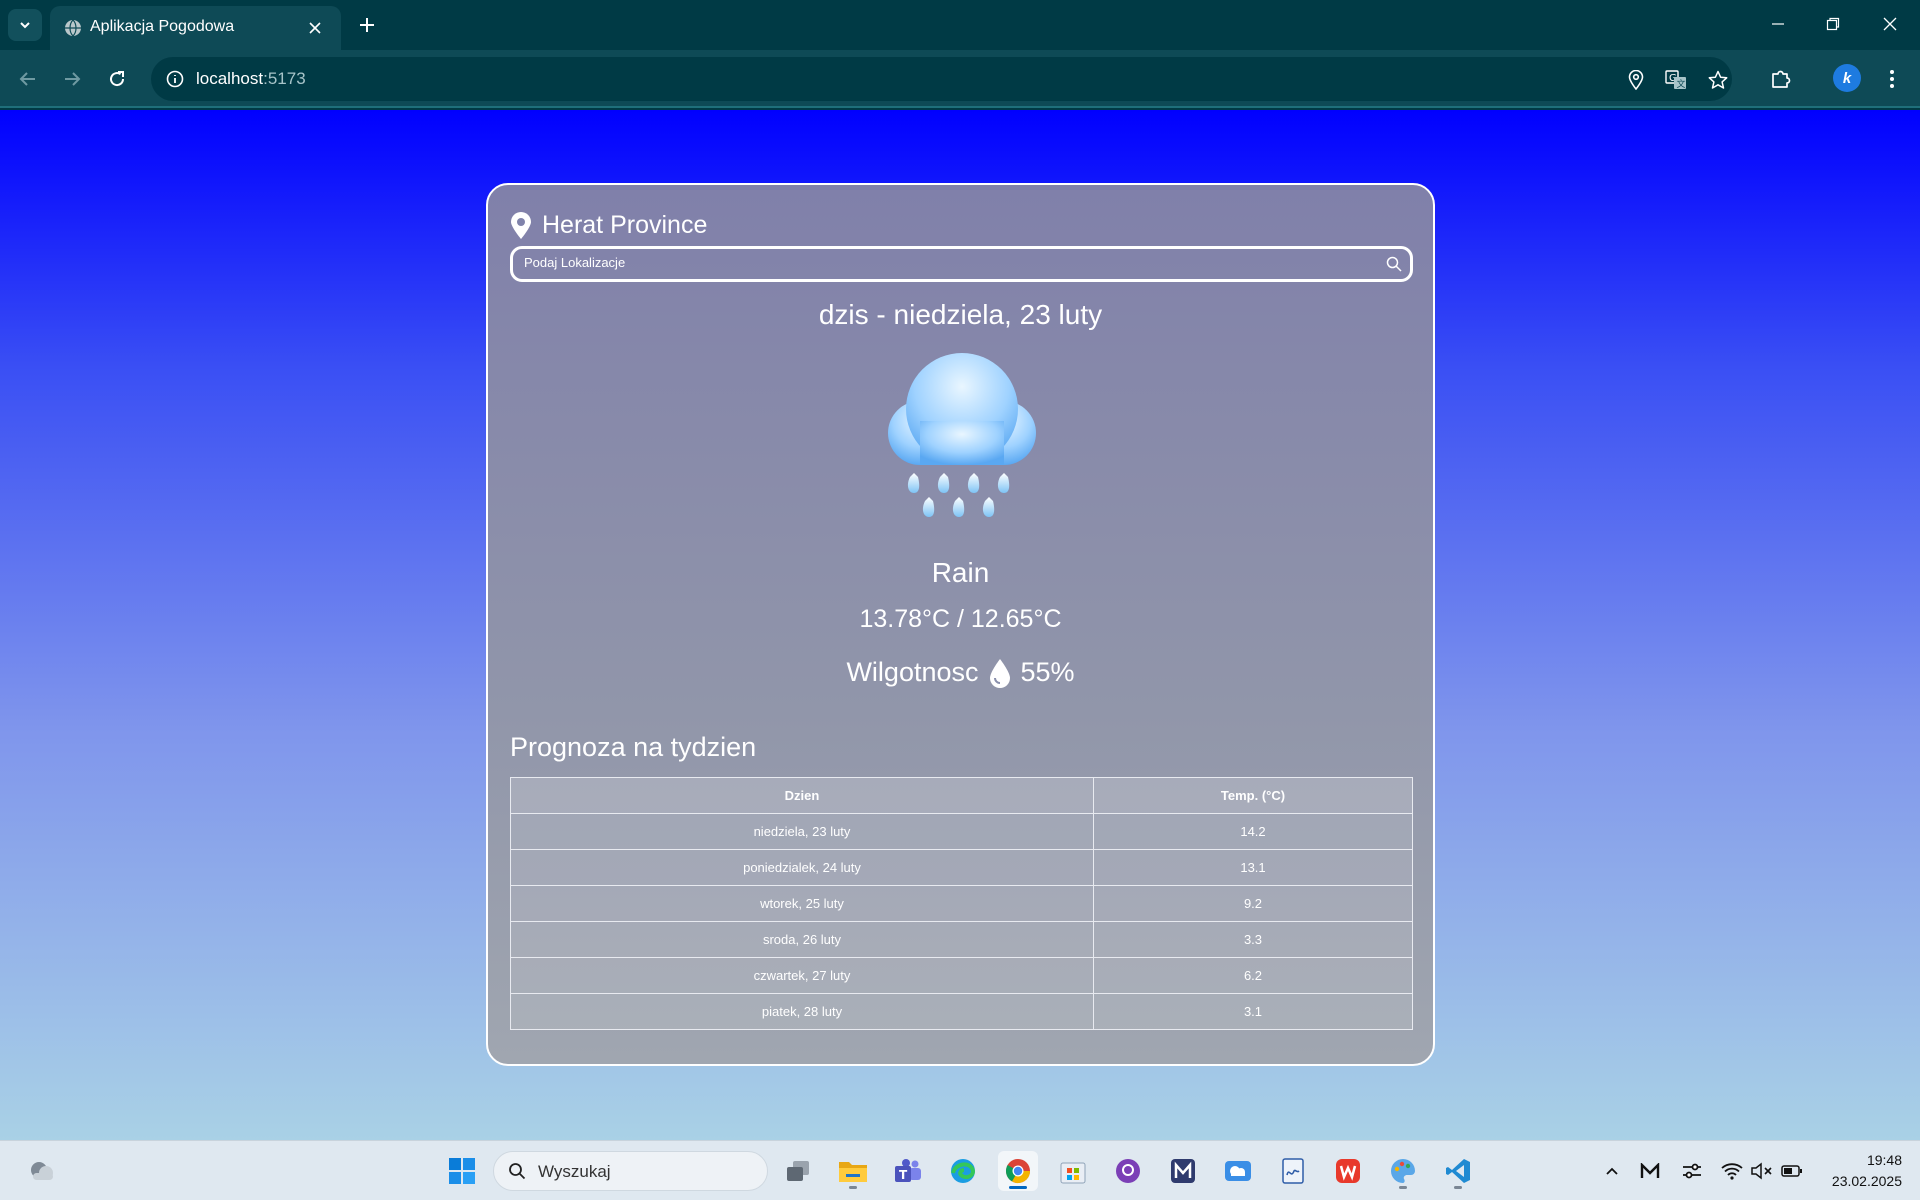 Image resolution: width=1920 pixels, height=1200 pixels. Describe the element at coordinates (1778, 24) in the screenshot. I see `minimize-button` at that location.